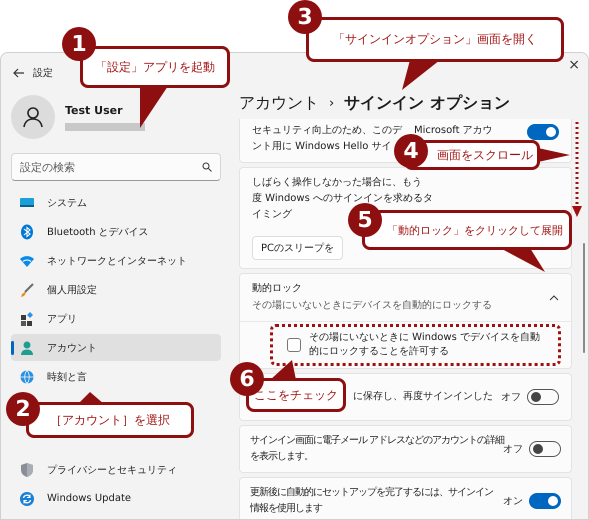  What do you see at coordinates (427, 103) in the screenshot?
I see `page-title: サインイン オプション` at bounding box center [427, 103].